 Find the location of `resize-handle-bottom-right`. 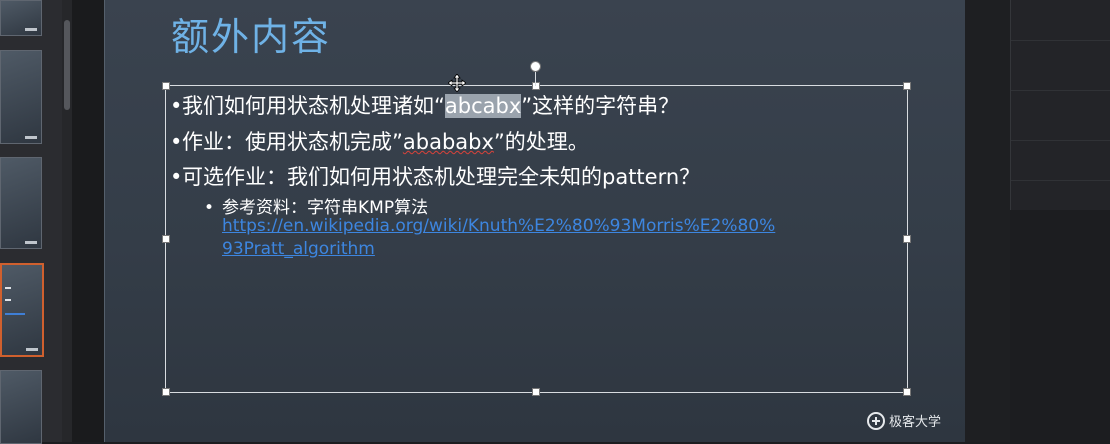

resize-handle-bottom-right is located at coordinates (907, 392).